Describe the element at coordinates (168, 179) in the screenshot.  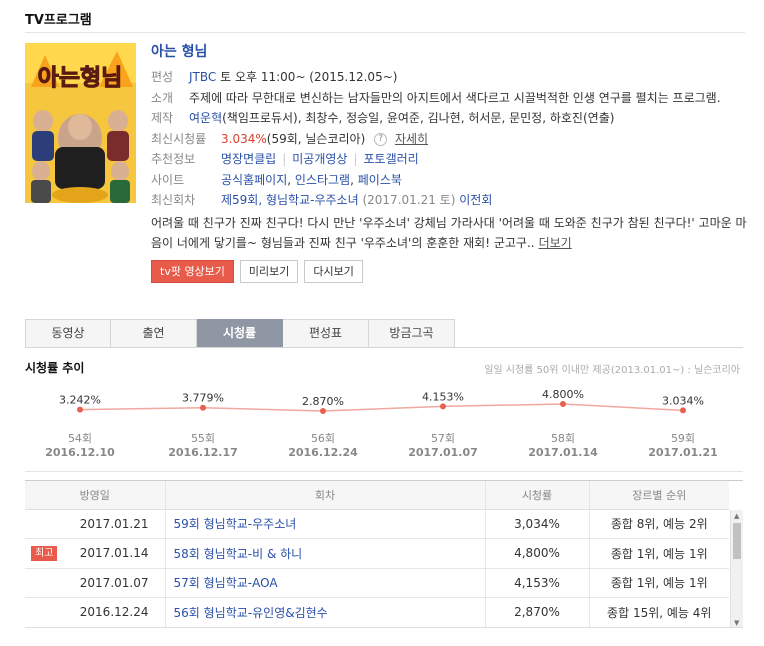
I see `site-label: 사이트` at that location.